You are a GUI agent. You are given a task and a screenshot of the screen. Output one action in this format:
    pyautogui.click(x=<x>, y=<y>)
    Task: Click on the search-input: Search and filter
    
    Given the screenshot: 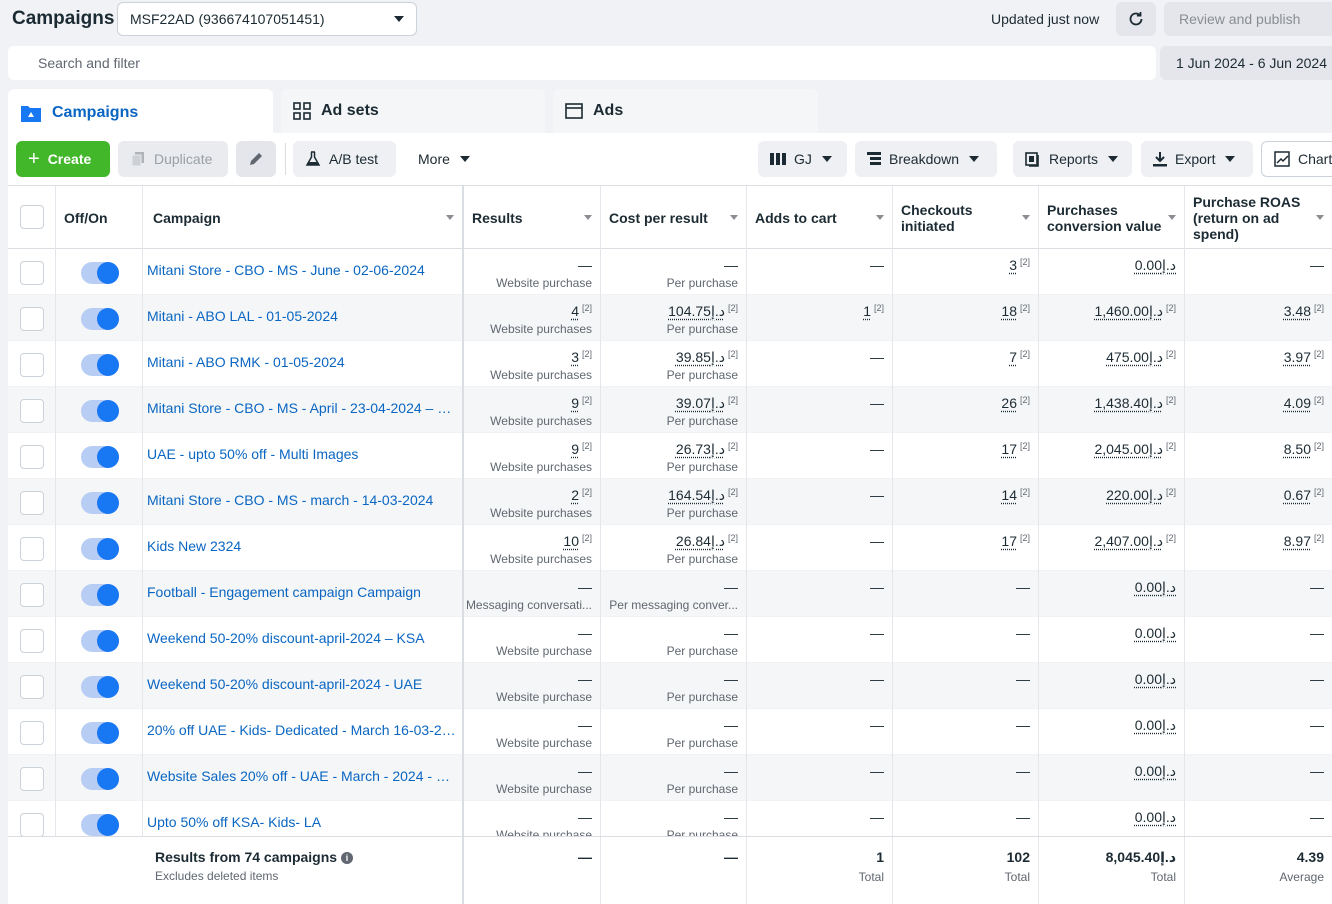 What is the action you would take?
    pyautogui.click(x=582, y=63)
    